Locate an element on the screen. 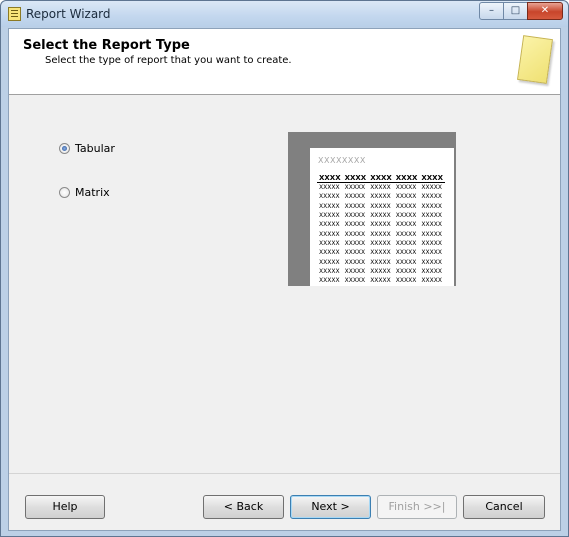 This screenshot has height=537, width=569. minimize-button: – is located at coordinates (491, 11).